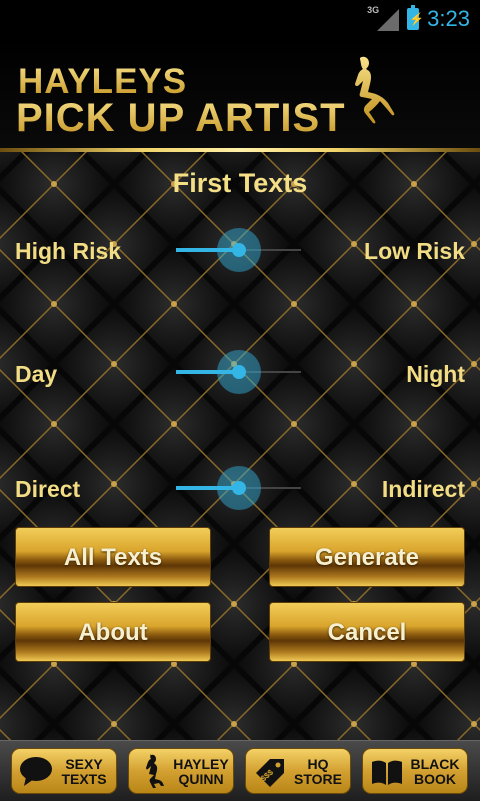 The width and height of the screenshot is (480, 801). Describe the element at coordinates (383, 18) in the screenshot. I see `signal-icon: 3G` at that location.